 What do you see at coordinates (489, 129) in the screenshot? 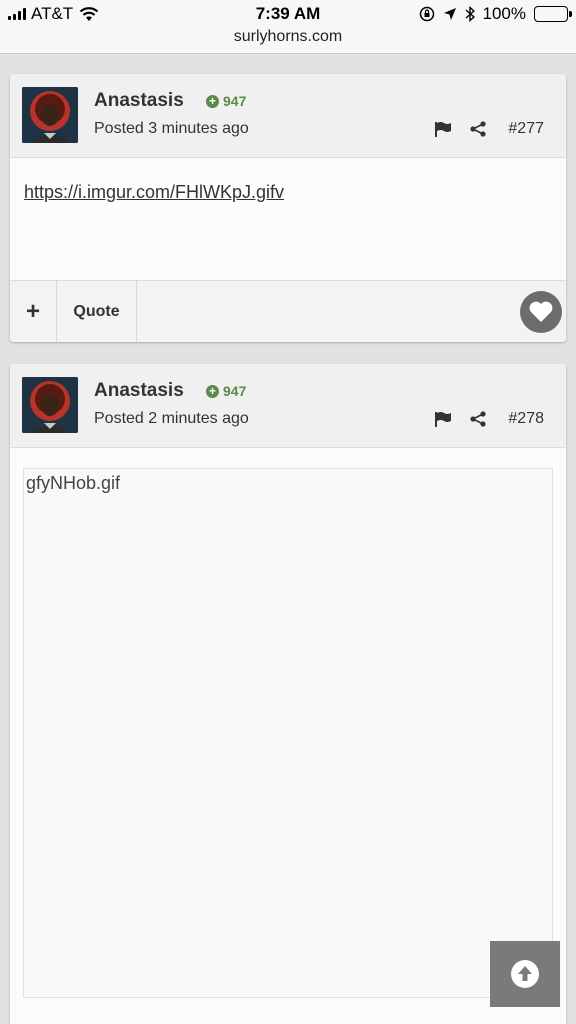
I see `post-tools: #277` at bounding box center [489, 129].